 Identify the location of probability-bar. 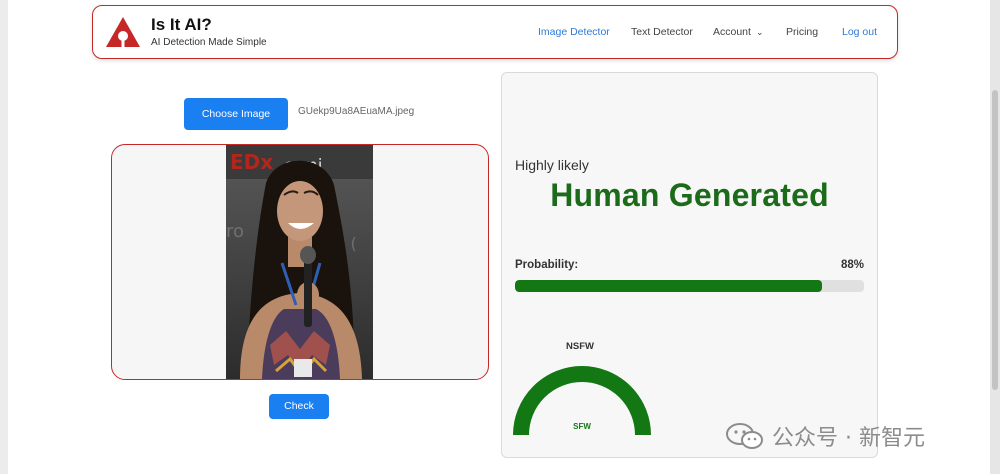
(689, 286).